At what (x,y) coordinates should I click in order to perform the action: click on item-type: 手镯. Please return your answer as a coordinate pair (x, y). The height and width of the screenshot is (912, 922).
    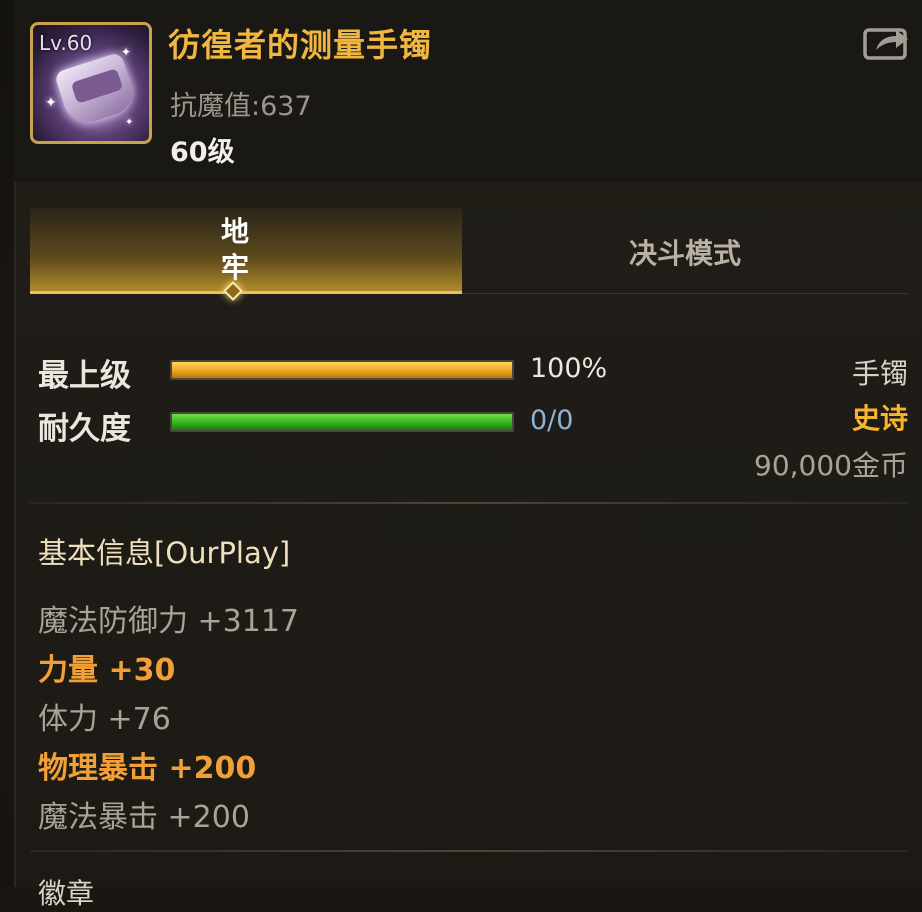
    Looking at the image, I should click on (879, 373).